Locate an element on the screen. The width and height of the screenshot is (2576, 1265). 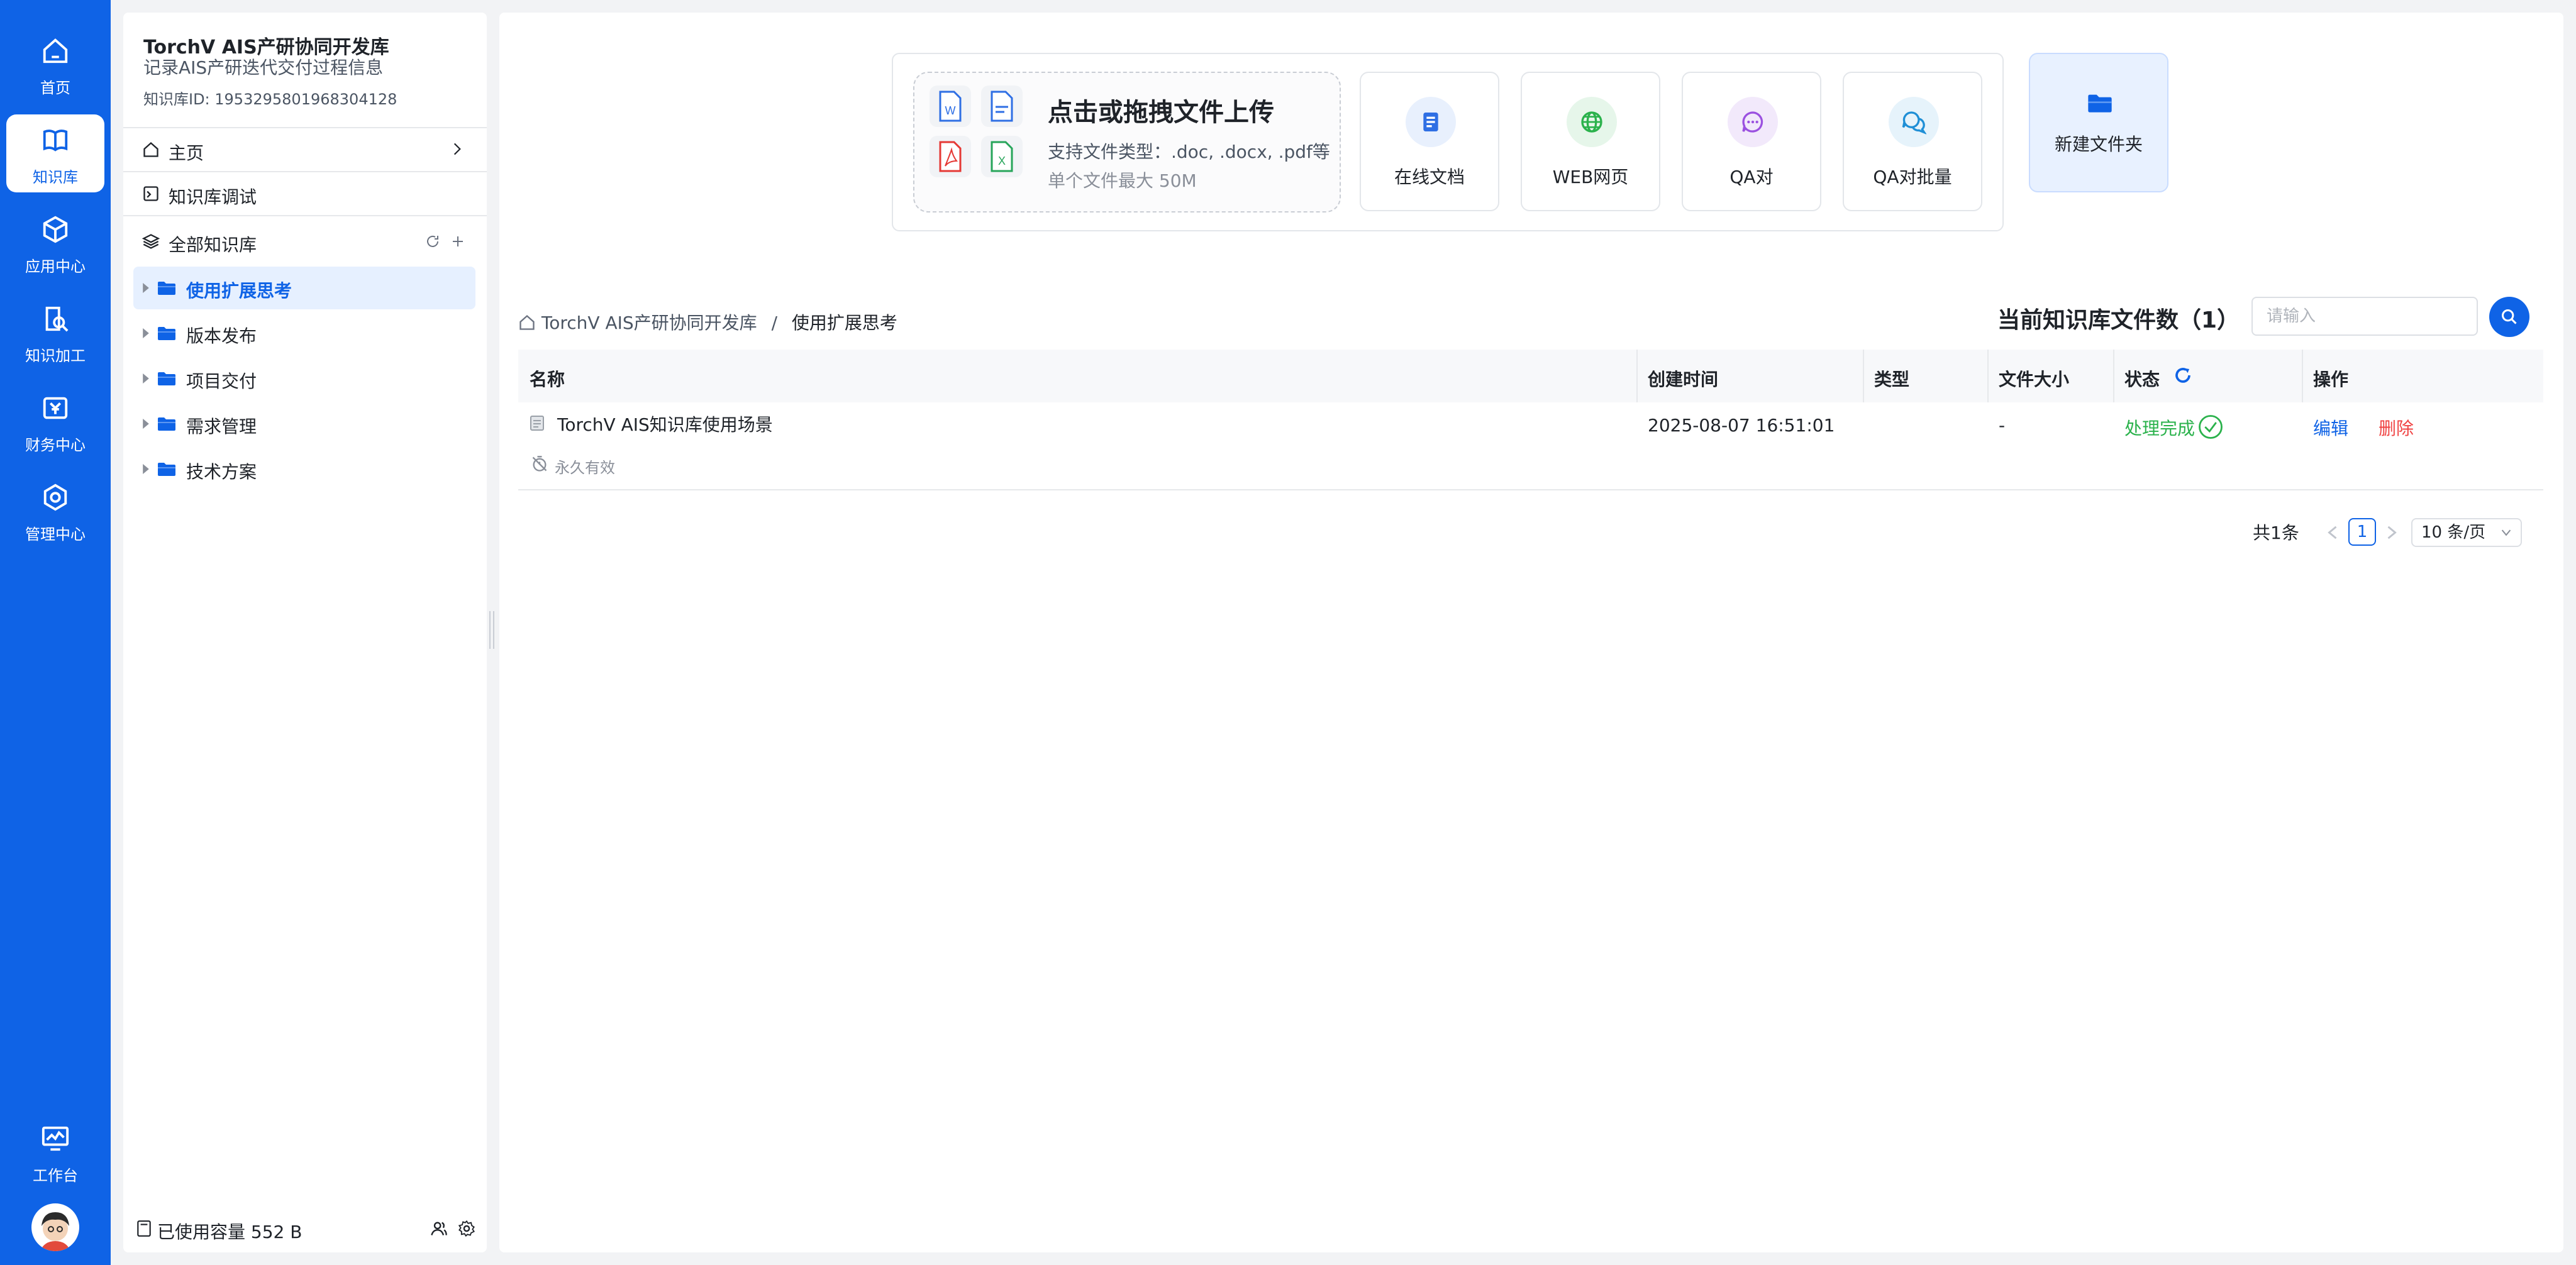
add-icon is located at coordinates (457, 241).